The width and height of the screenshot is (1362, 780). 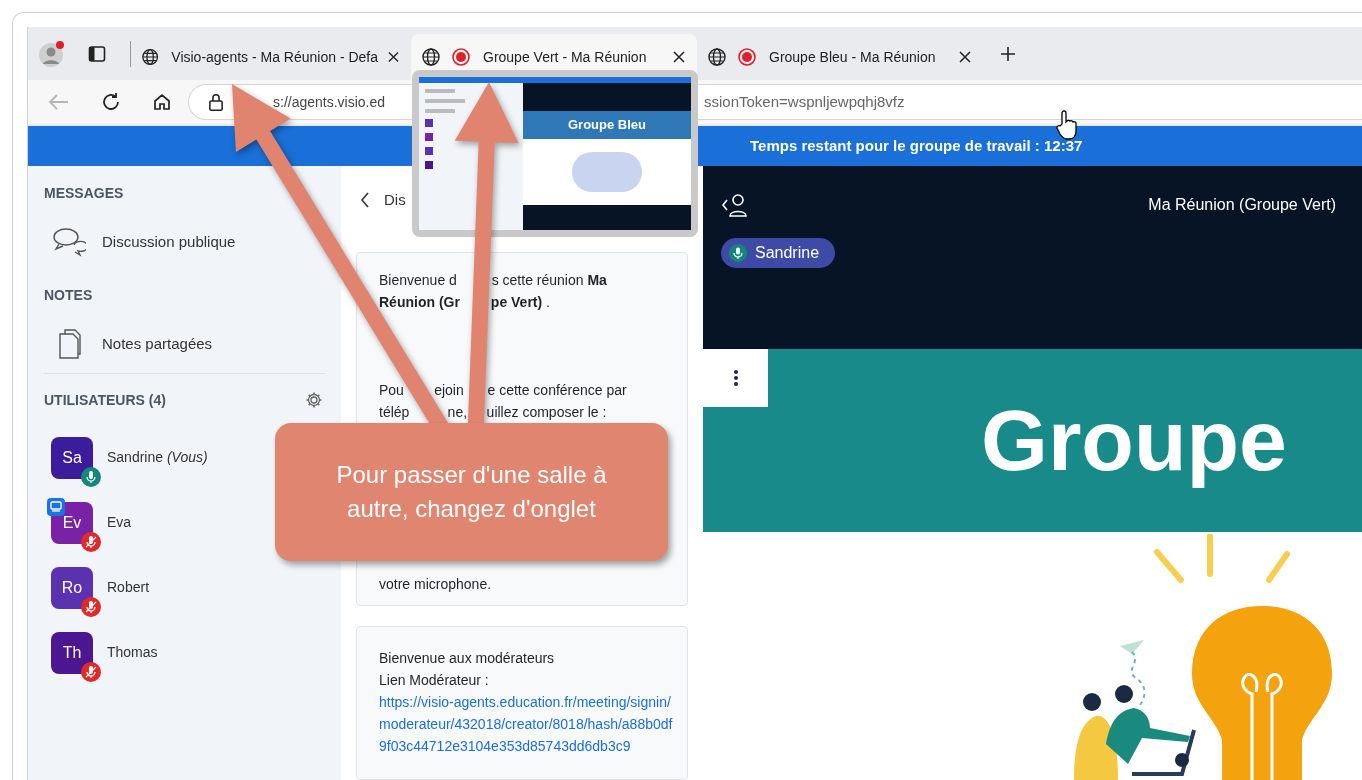 I want to click on avatar-initials: Ev, so click(x=72, y=522).